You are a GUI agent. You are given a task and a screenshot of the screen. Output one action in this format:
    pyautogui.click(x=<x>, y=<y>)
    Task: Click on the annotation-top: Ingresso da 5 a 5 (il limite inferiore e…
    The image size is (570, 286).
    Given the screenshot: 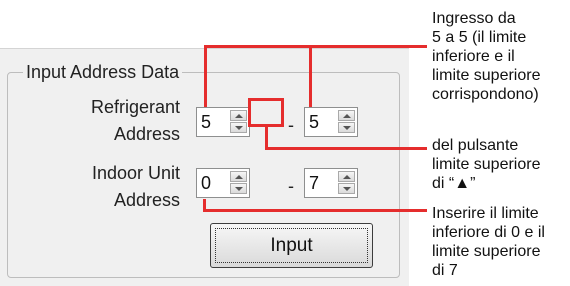 What is the action you would take?
    pyautogui.click(x=486, y=56)
    